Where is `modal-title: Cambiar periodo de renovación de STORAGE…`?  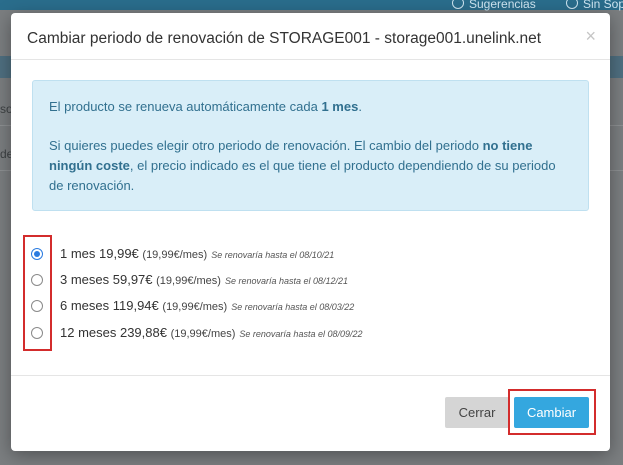
modal-title: Cambiar periodo de renovación de STORAGE… is located at coordinates (284, 38).